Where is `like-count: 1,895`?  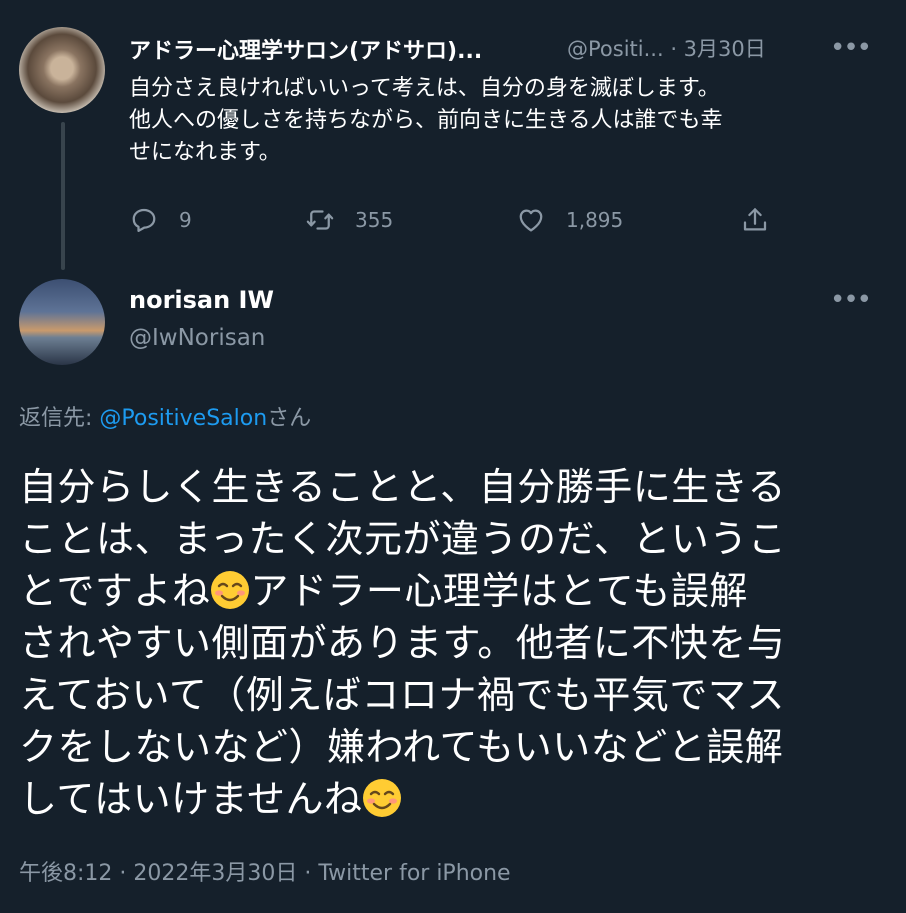 like-count: 1,895 is located at coordinates (595, 220).